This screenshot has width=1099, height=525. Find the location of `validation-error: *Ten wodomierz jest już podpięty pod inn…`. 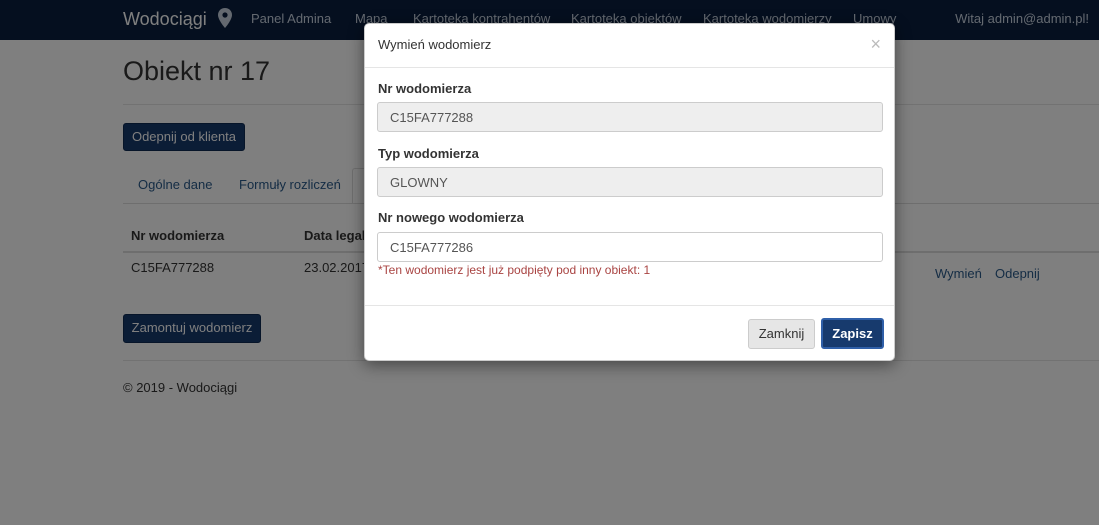

validation-error: *Ten wodomierz jest już podpięty pod inn… is located at coordinates (514, 270).